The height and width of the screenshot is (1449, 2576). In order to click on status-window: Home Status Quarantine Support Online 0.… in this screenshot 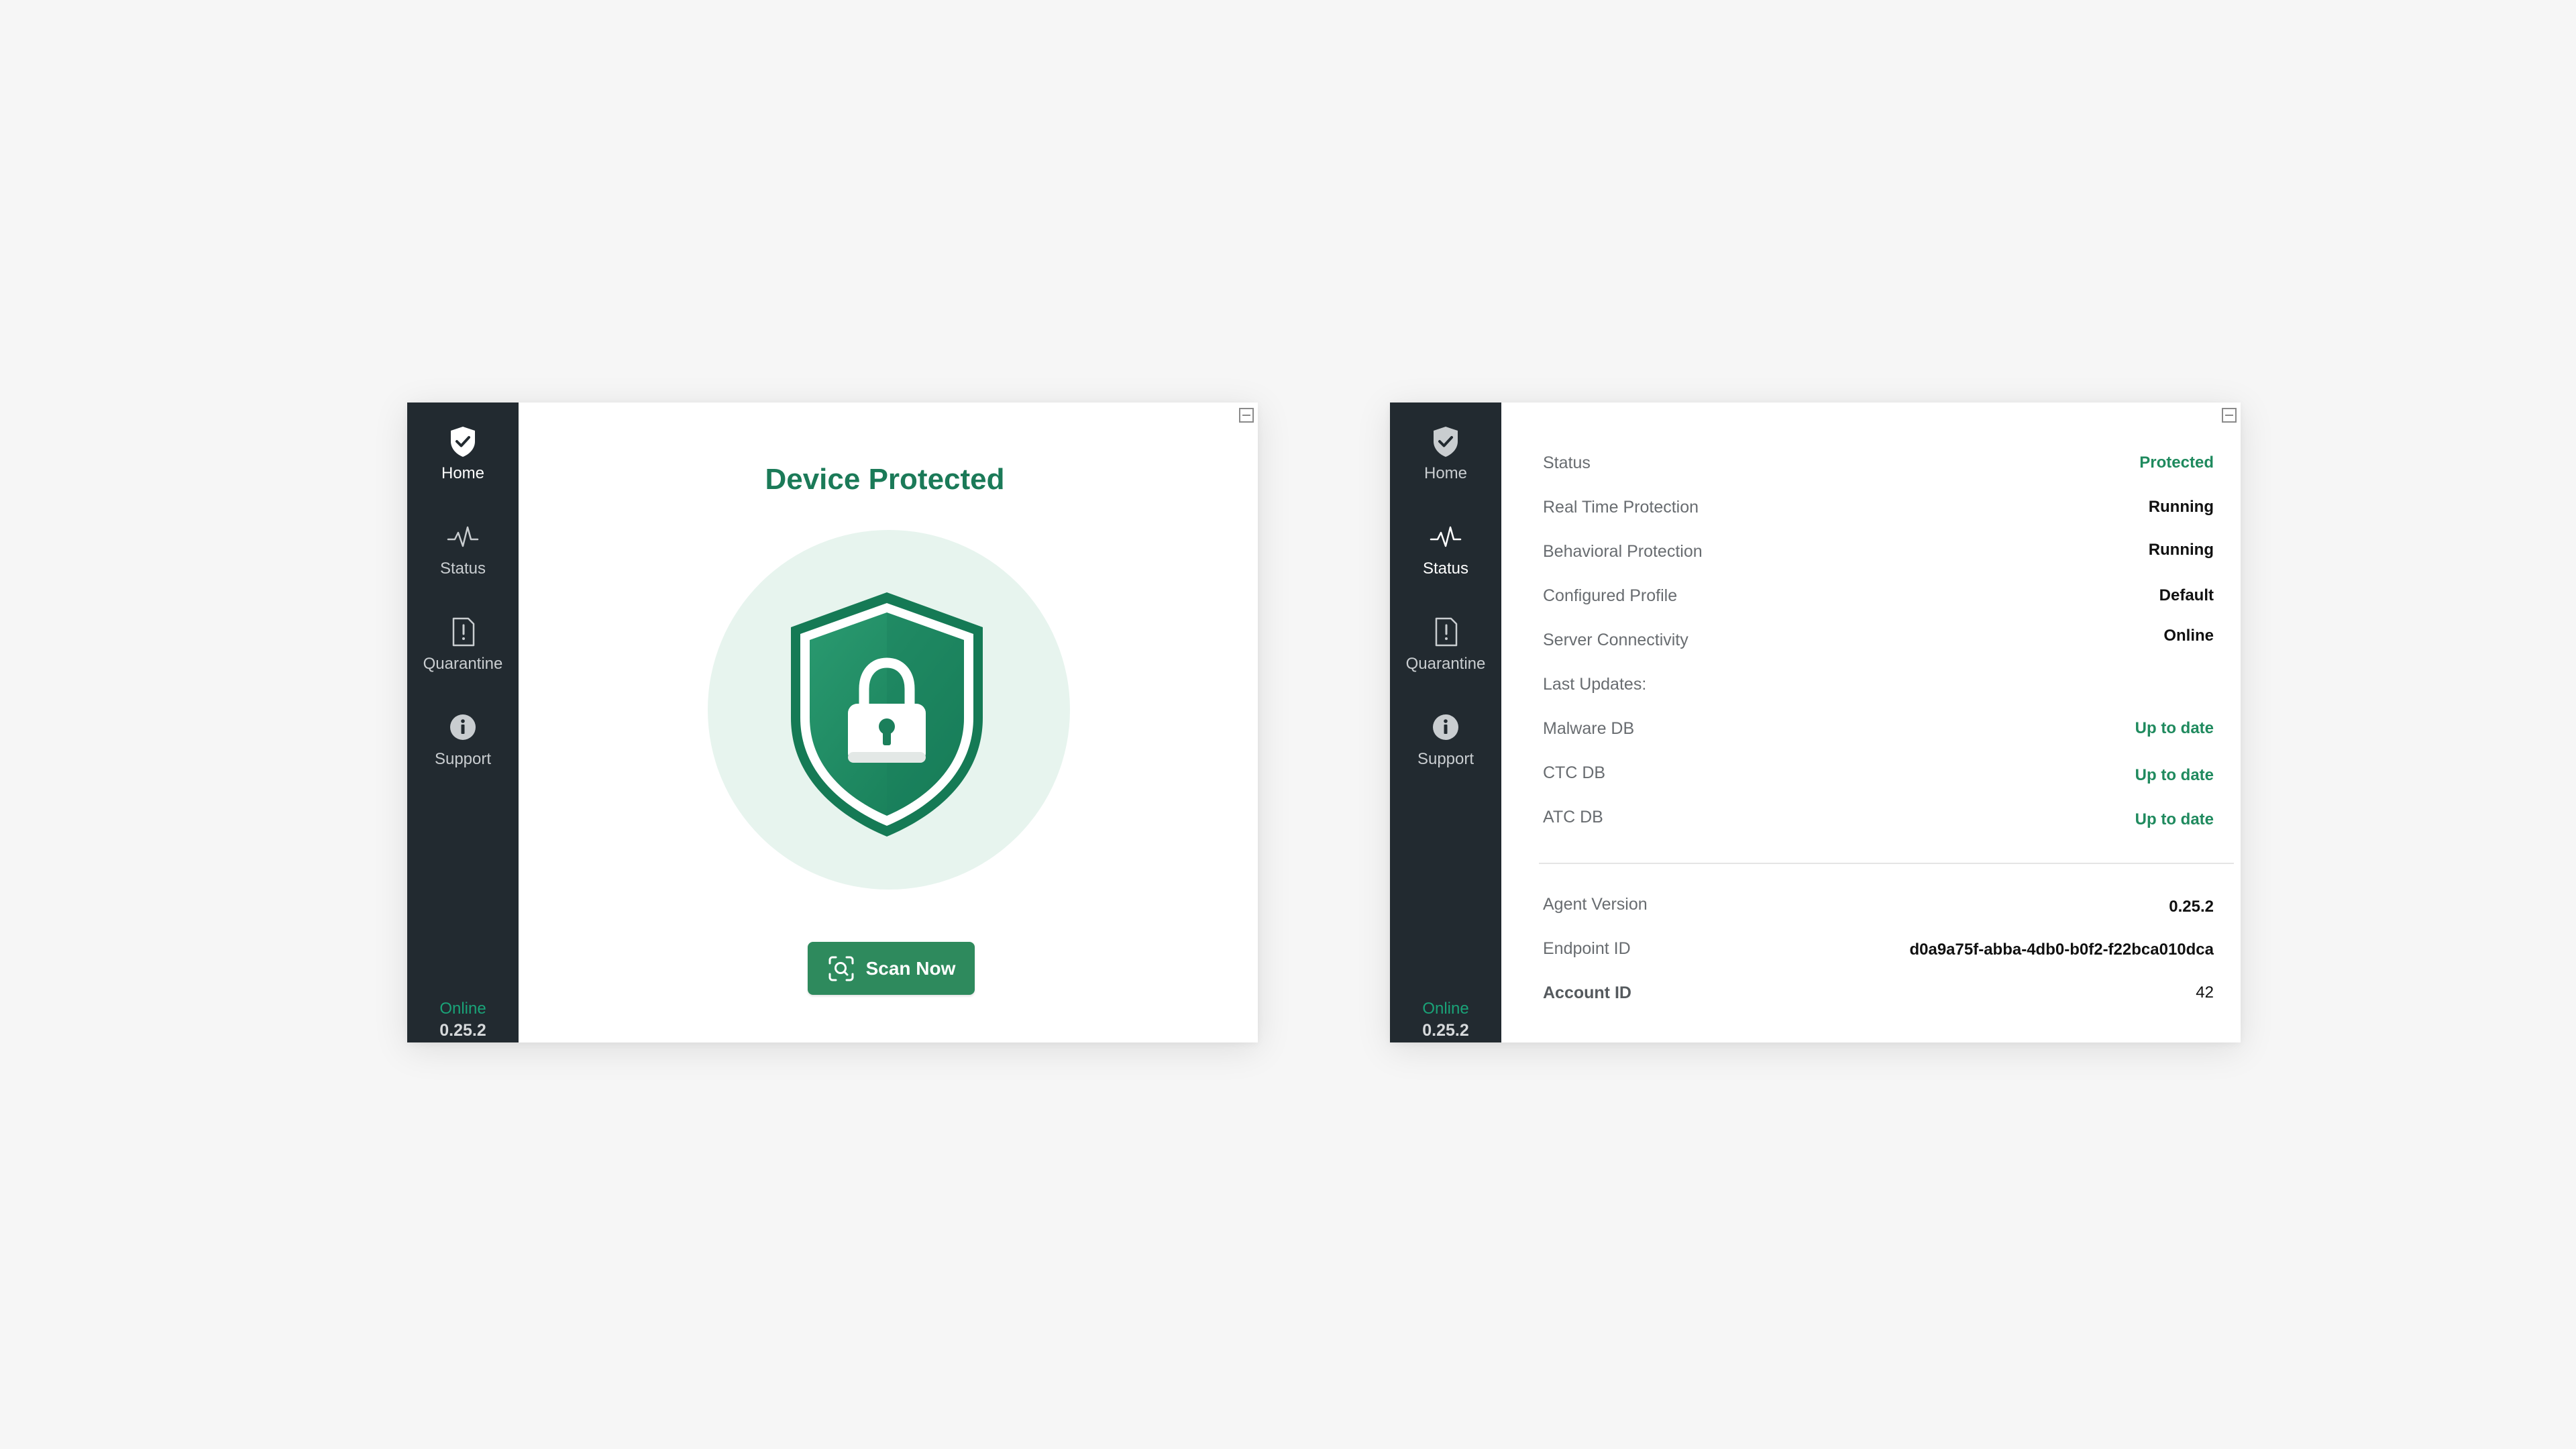, I will do `click(1815, 722)`.